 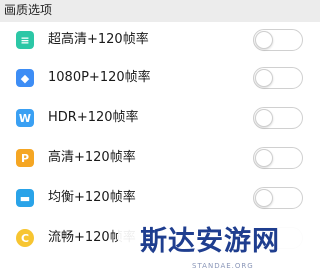 I want to click on balanced-toggle, so click(x=278, y=198).